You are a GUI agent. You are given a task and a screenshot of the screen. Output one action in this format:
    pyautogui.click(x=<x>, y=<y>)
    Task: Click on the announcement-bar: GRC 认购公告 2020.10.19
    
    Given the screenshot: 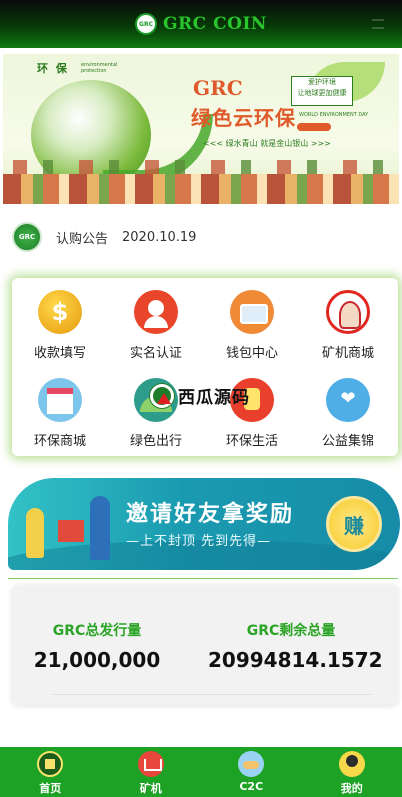 What is the action you would take?
    pyautogui.click(x=104, y=237)
    